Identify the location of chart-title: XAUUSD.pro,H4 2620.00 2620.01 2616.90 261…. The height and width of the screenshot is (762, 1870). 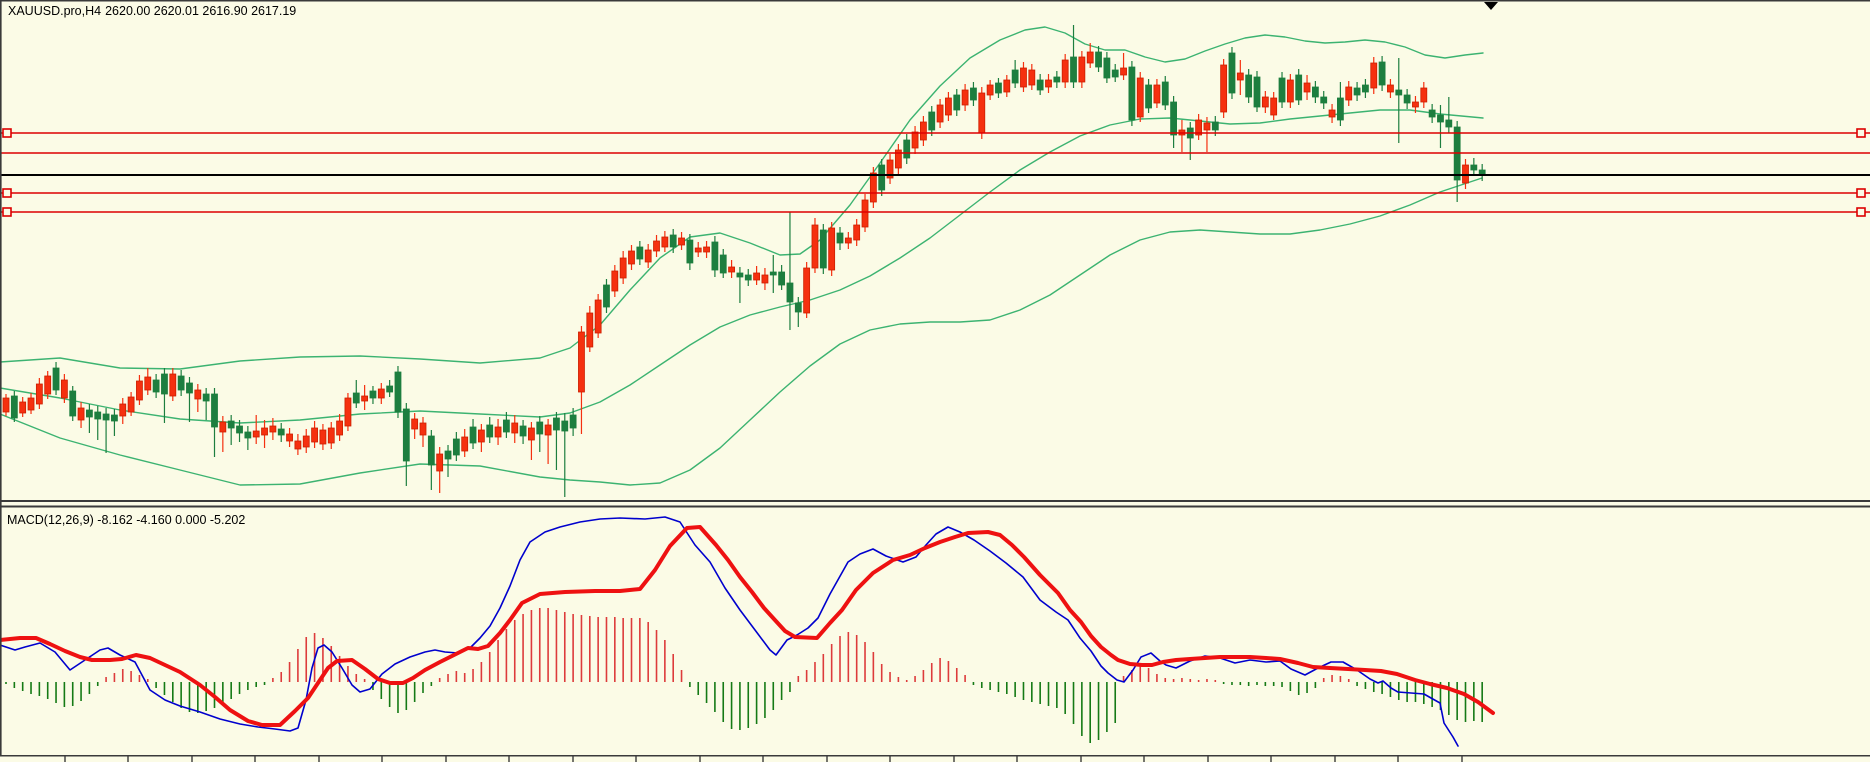
(154, 11).